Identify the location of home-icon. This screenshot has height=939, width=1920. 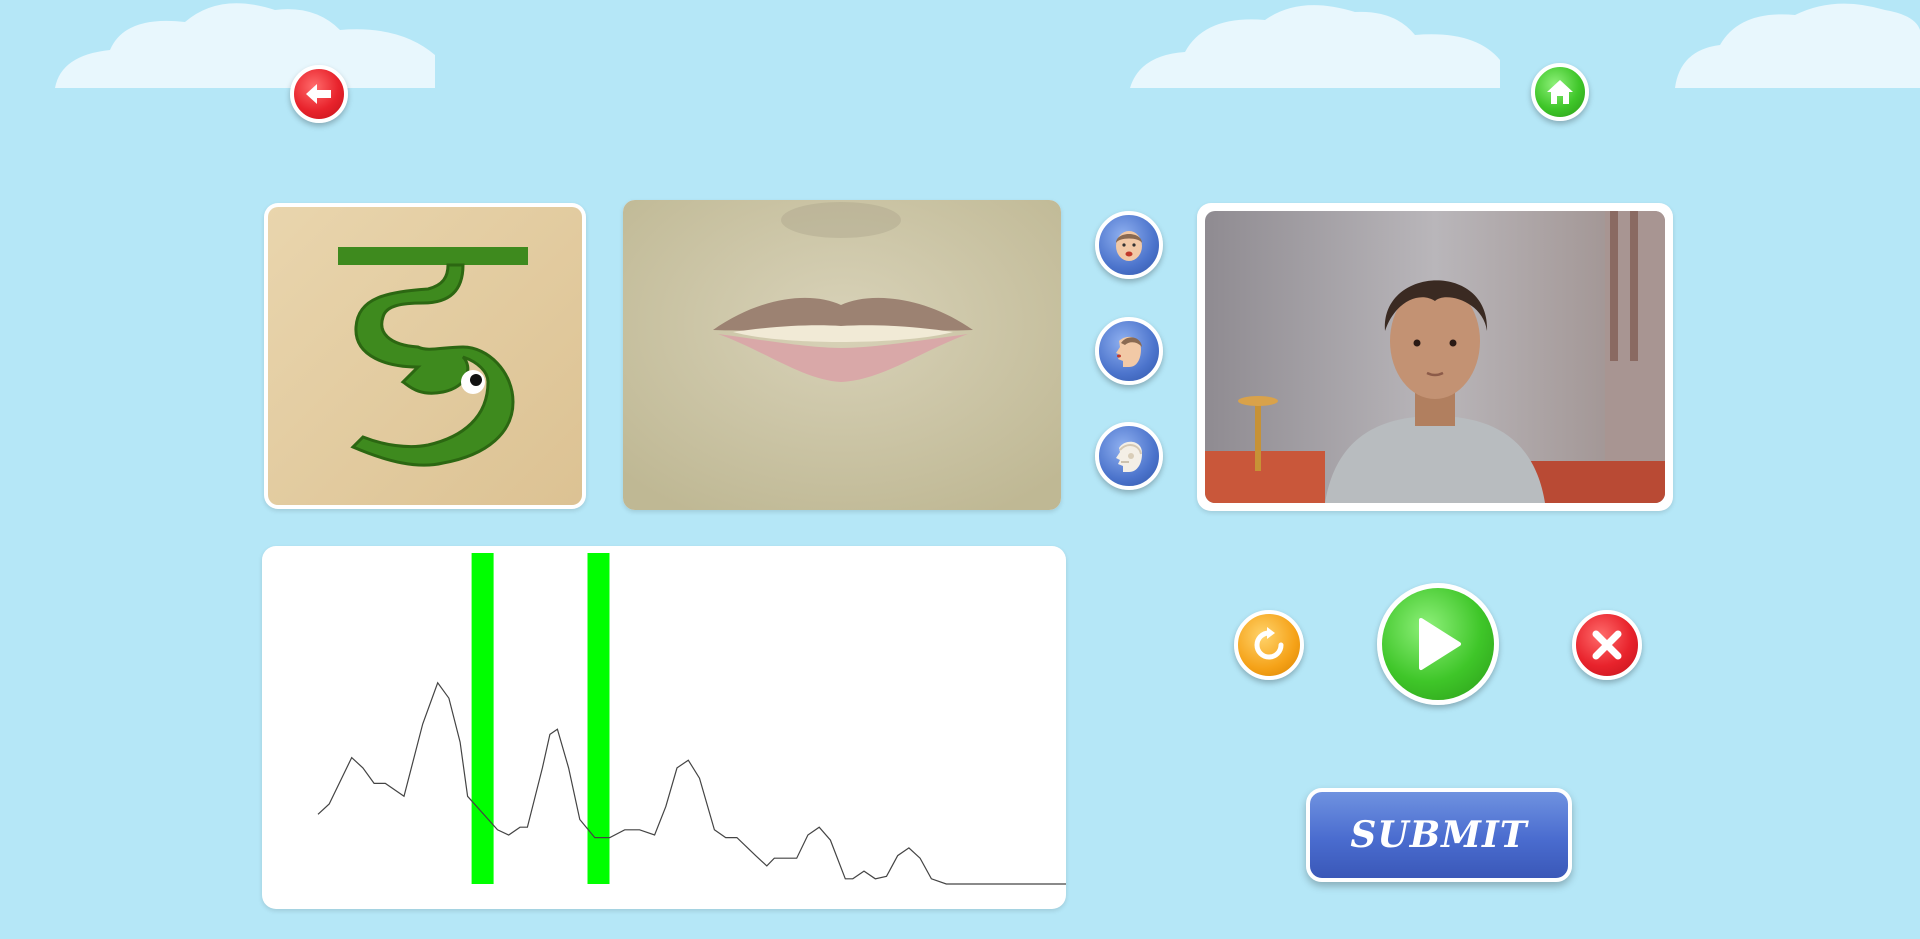
(1560, 92).